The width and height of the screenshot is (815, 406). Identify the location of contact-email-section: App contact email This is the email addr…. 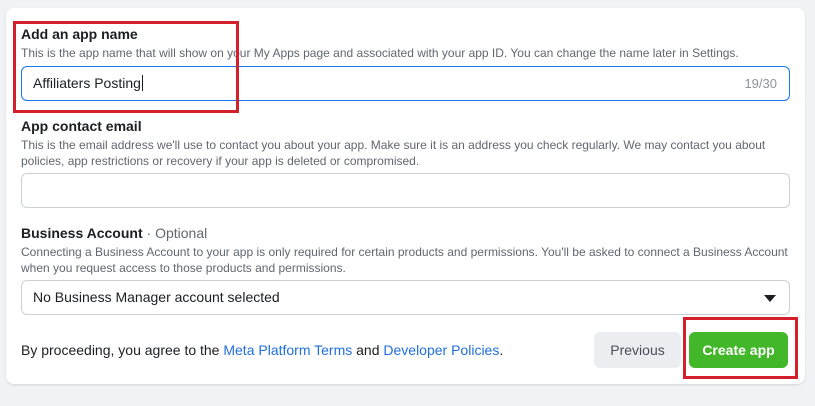
(405, 143).